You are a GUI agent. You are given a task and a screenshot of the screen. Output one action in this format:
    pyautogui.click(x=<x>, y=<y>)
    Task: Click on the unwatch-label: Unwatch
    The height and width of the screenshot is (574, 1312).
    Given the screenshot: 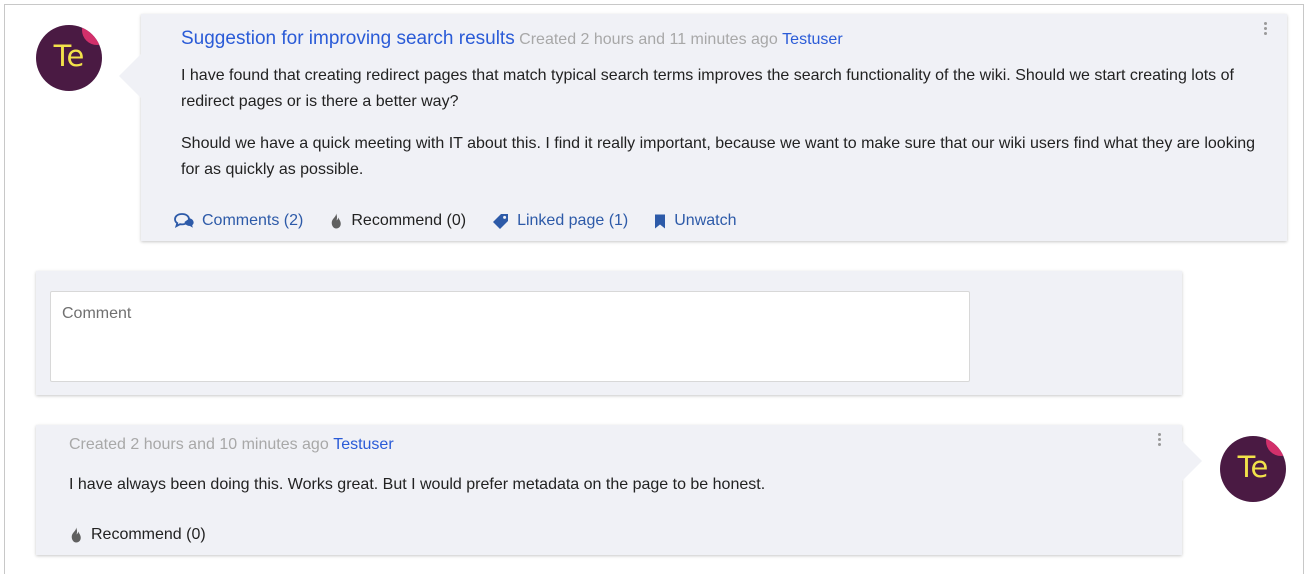 What is the action you would take?
    pyautogui.click(x=705, y=220)
    